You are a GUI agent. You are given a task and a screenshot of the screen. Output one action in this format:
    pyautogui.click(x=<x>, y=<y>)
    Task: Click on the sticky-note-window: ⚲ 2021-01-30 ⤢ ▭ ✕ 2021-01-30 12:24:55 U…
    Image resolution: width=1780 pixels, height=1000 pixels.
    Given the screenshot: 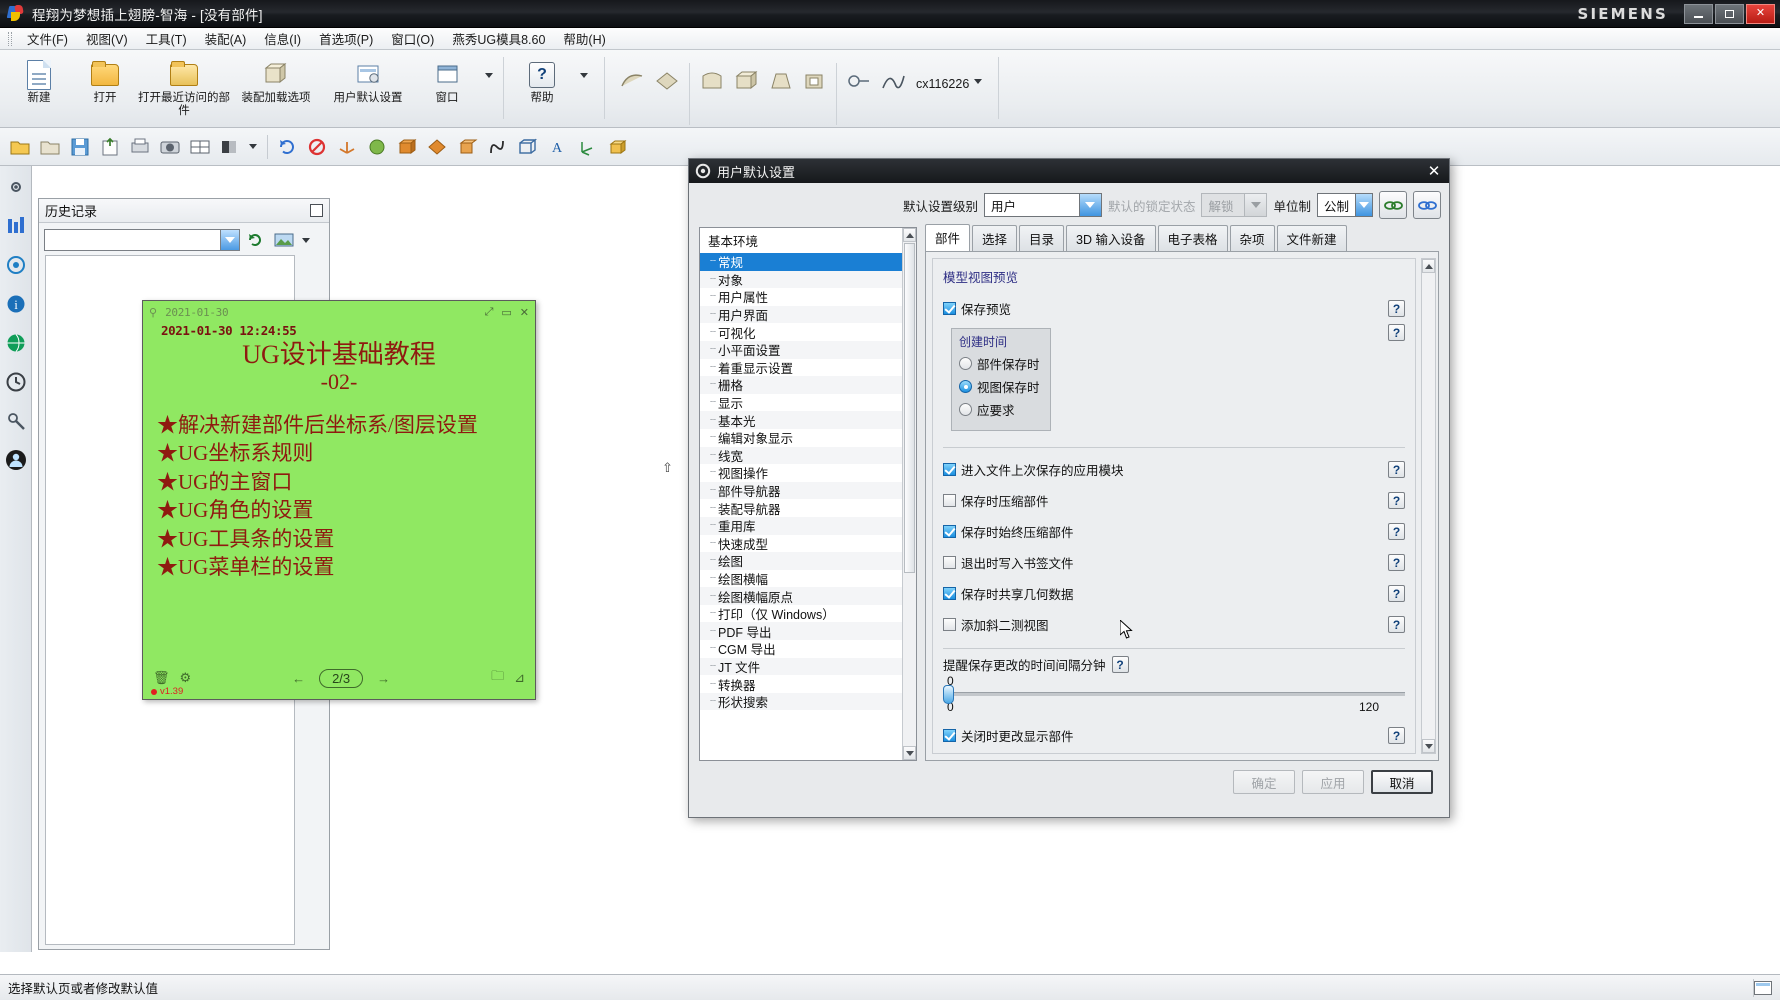 What is the action you would take?
    pyautogui.click(x=339, y=500)
    